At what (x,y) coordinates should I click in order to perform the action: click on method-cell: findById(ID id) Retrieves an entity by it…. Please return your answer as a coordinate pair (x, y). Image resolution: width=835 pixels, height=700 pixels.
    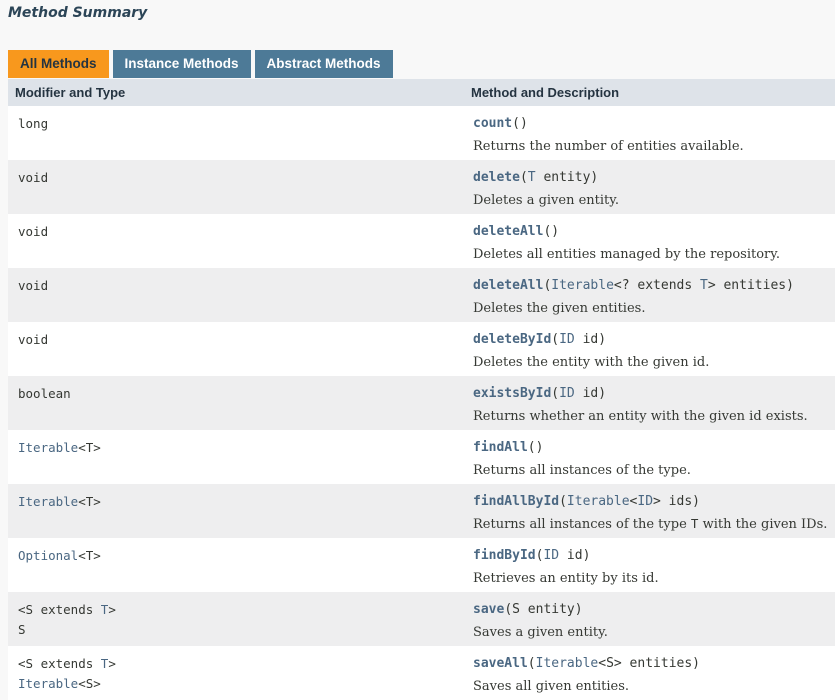
    Looking at the image, I should click on (649, 565).